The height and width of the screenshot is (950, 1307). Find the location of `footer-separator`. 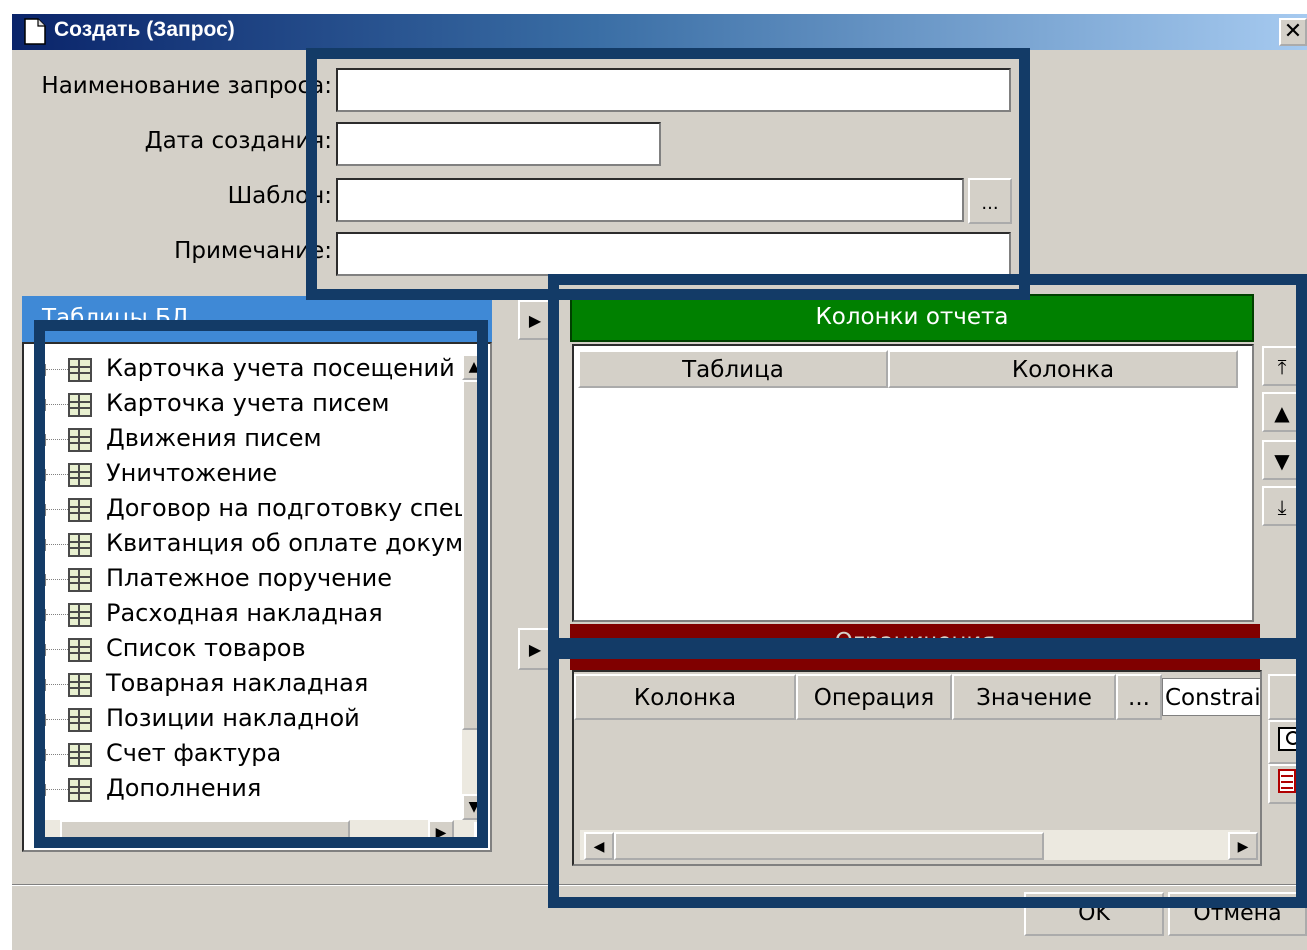

footer-separator is located at coordinates (659, 885).